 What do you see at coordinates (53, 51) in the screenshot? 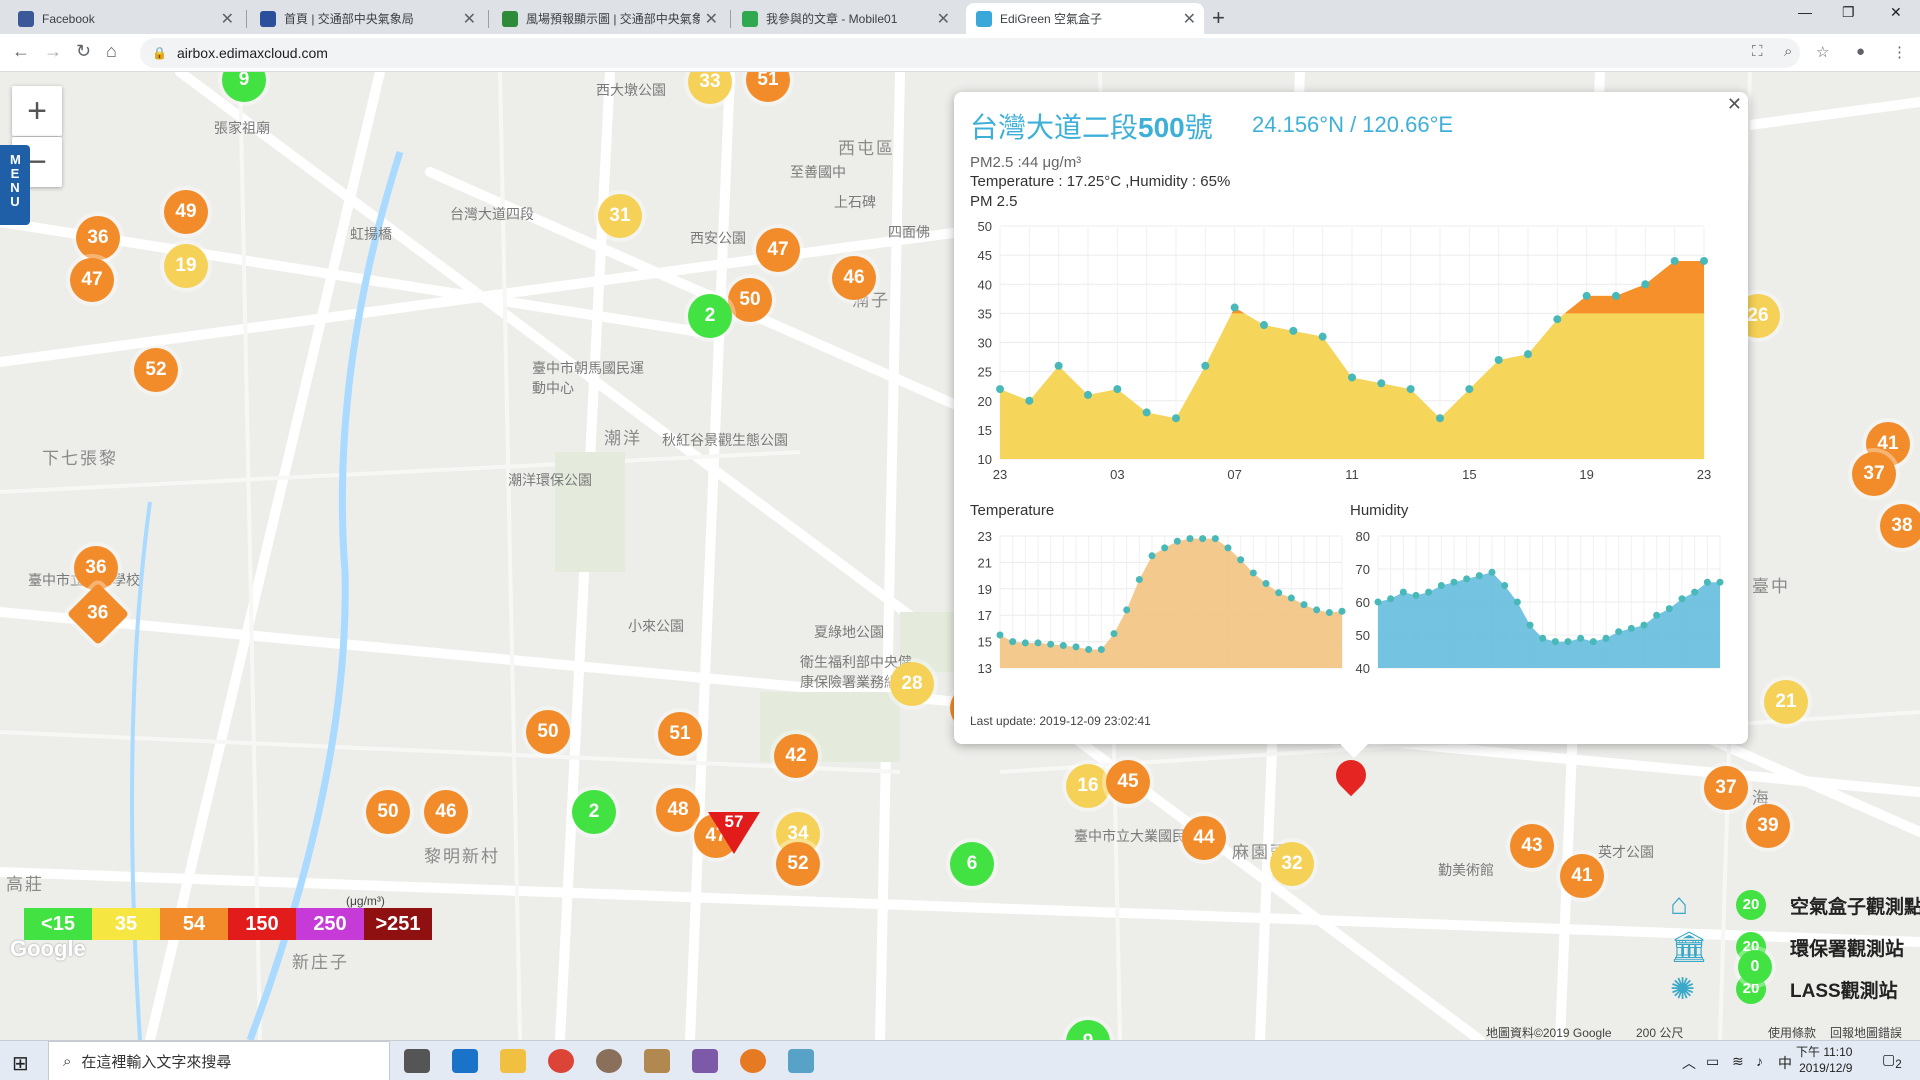
I see `forward-icon: →` at bounding box center [53, 51].